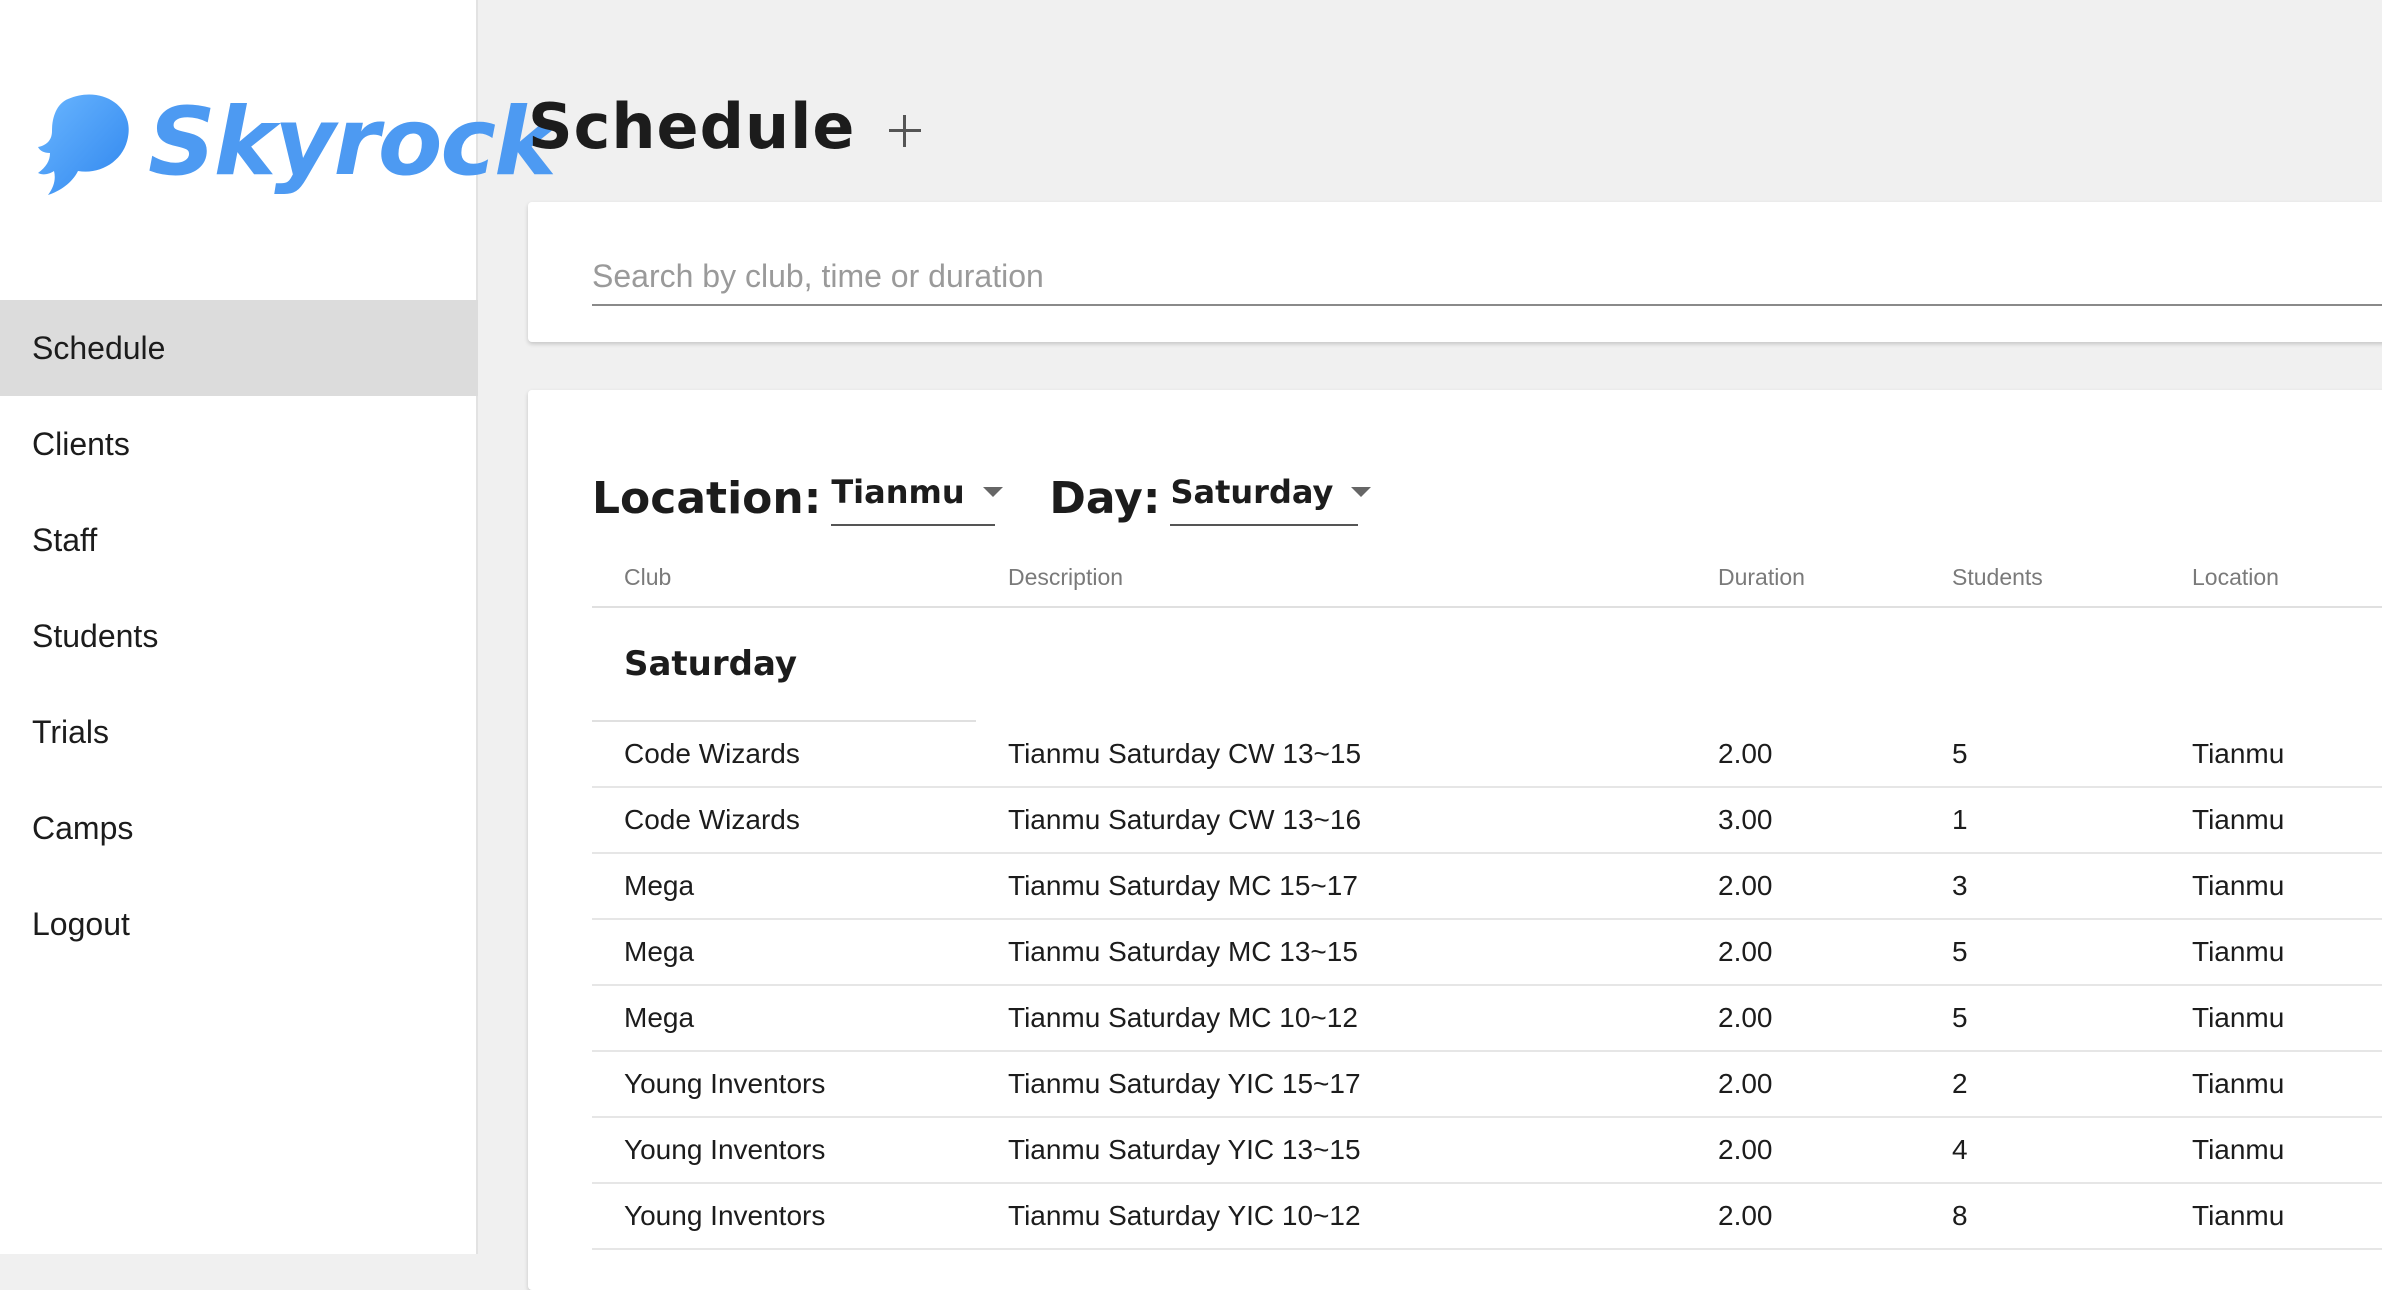 This screenshot has width=2382, height=1290. Describe the element at coordinates (2235, 577) in the screenshot. I see `column-header-location: Location` at that location.